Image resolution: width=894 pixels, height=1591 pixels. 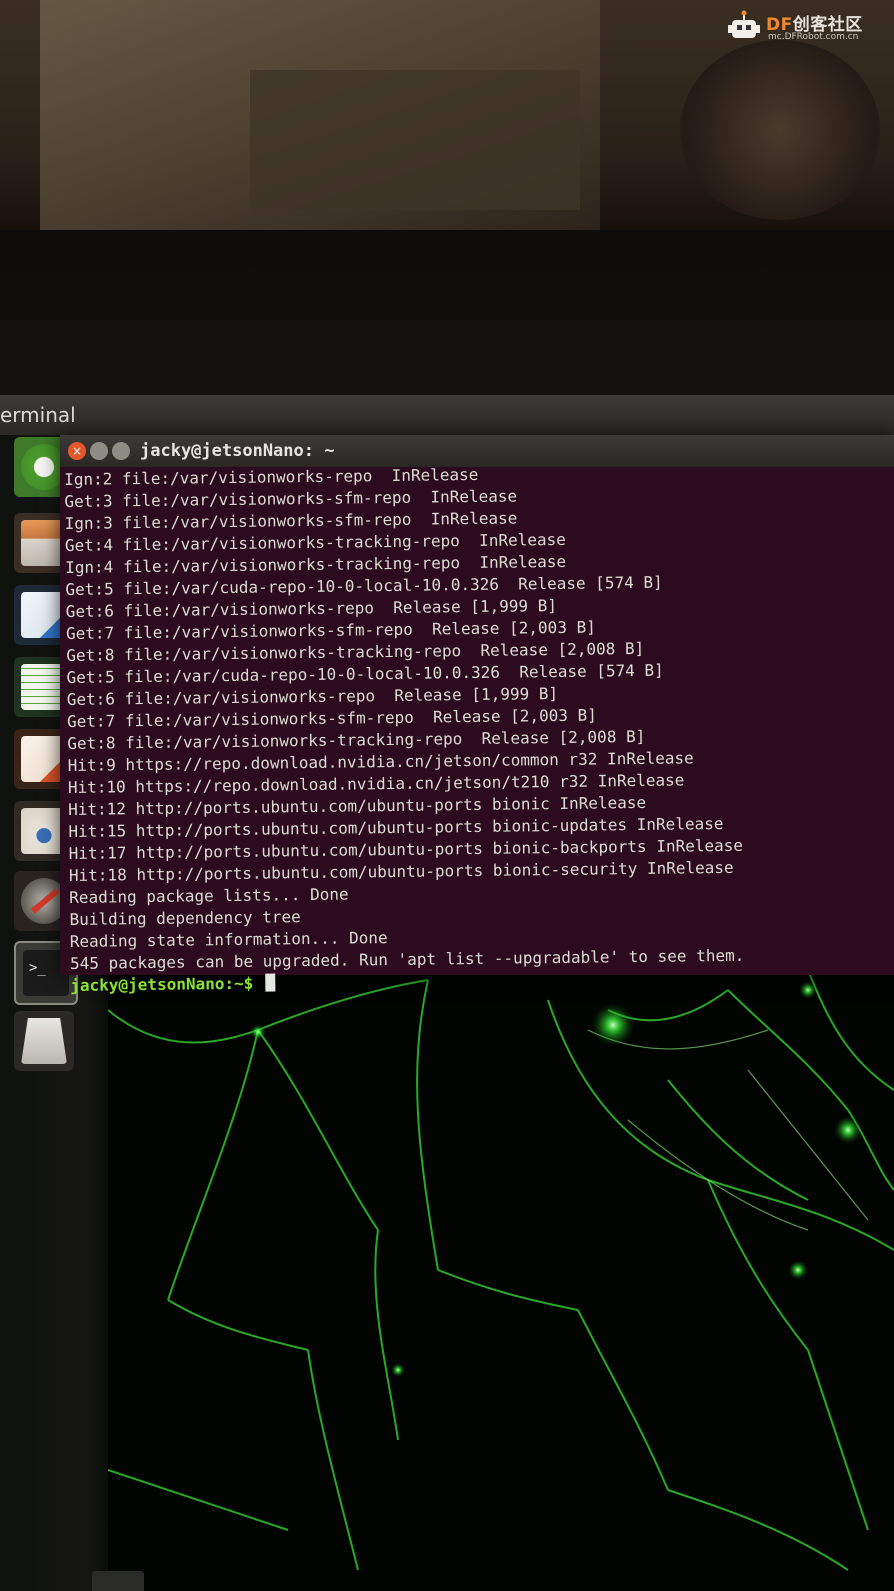 What do you see at coordinates (99, 451) in the screenshot?
I see `minimize-button` at bounding box center [99, 451].